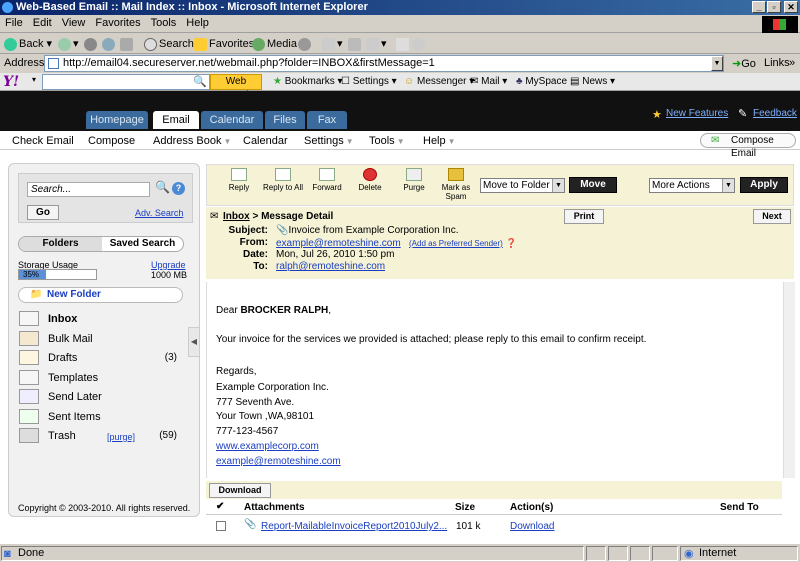 The image size is (800, 562). I want to click on move-to-folder-select: Move to Folder ▼, so click(522, 185).